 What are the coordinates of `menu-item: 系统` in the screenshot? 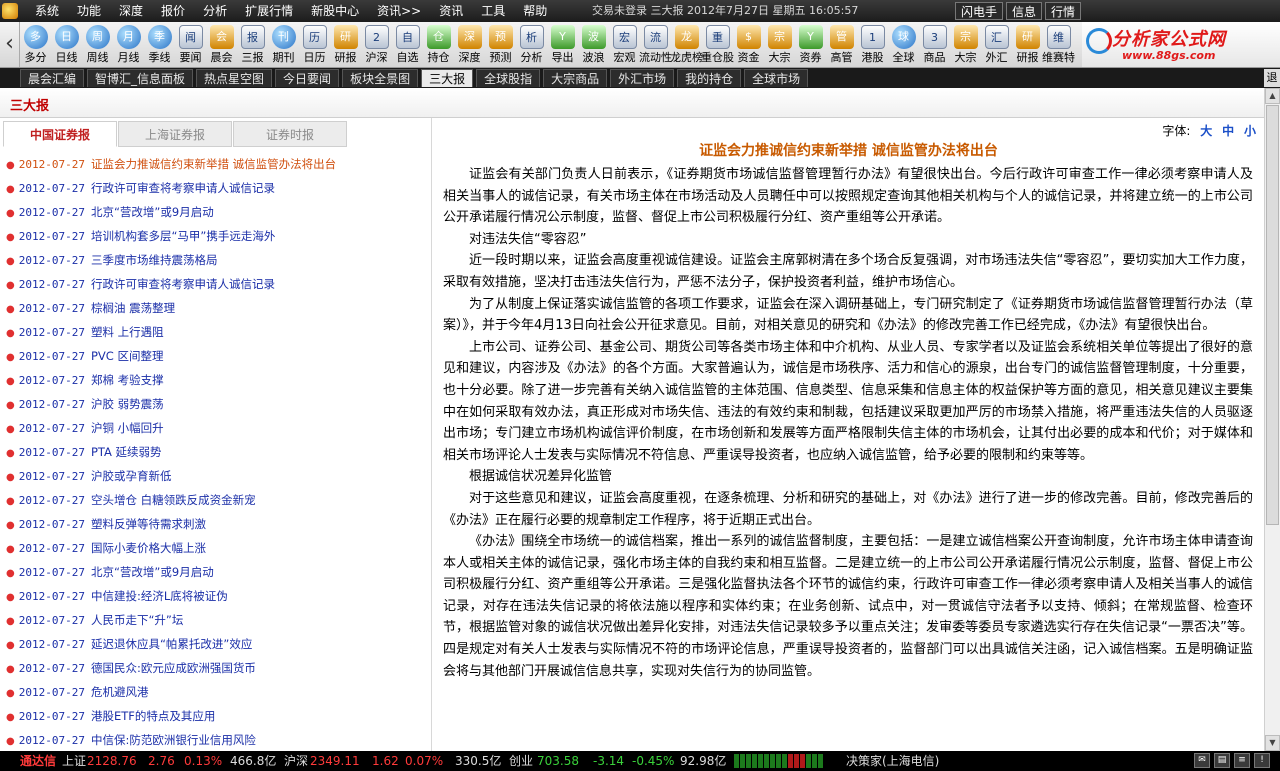 It's located at (47, 11).